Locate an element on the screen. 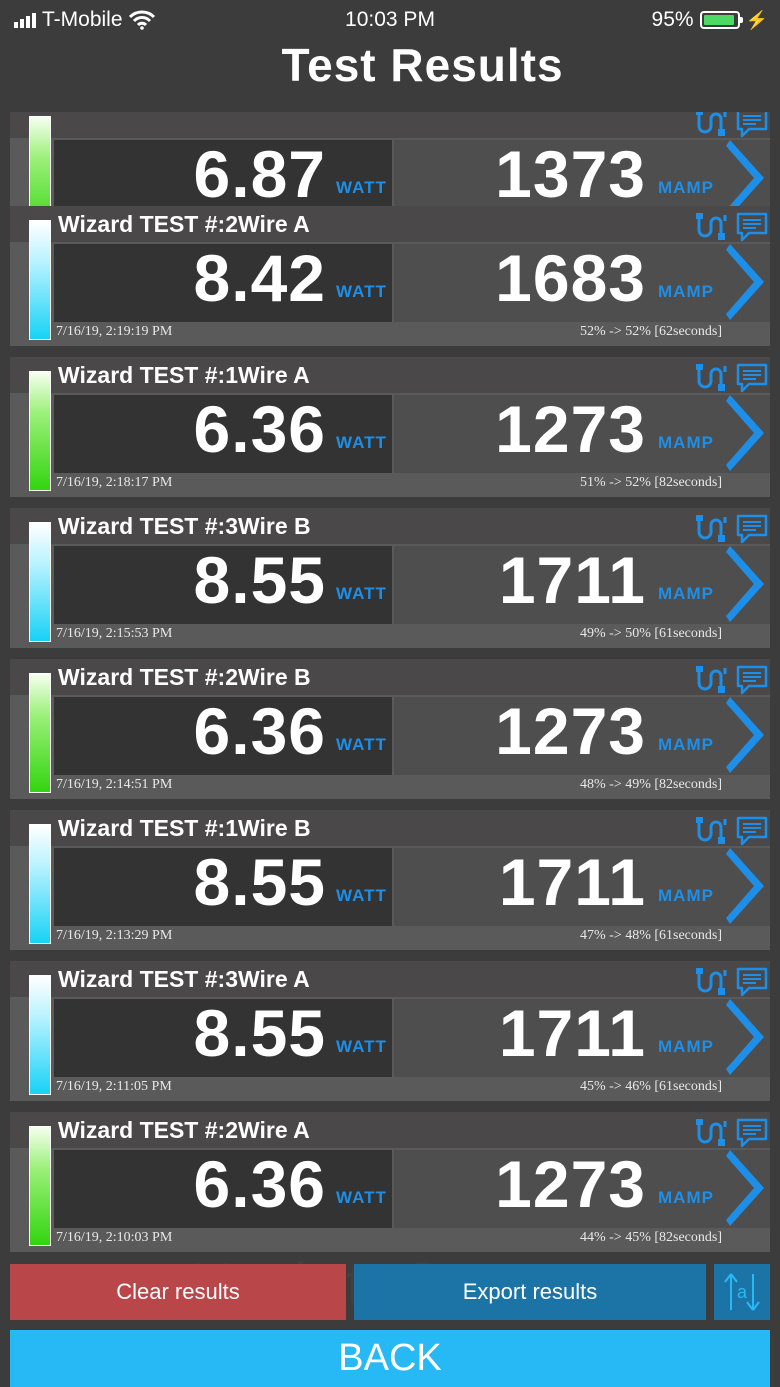  battery-percent: 95% is located at coordinates (672, 19).